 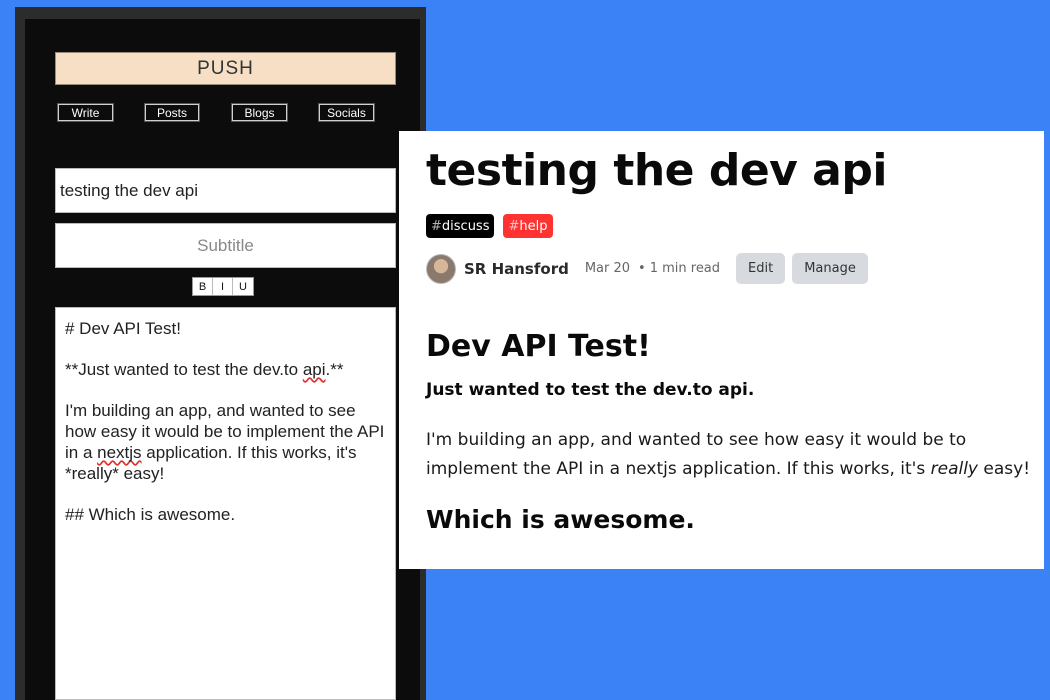 What do you see at coordinates (460, 226) in the screenshot?
I see `tag-discuss: # discuss` at bounding box center [460, 226].